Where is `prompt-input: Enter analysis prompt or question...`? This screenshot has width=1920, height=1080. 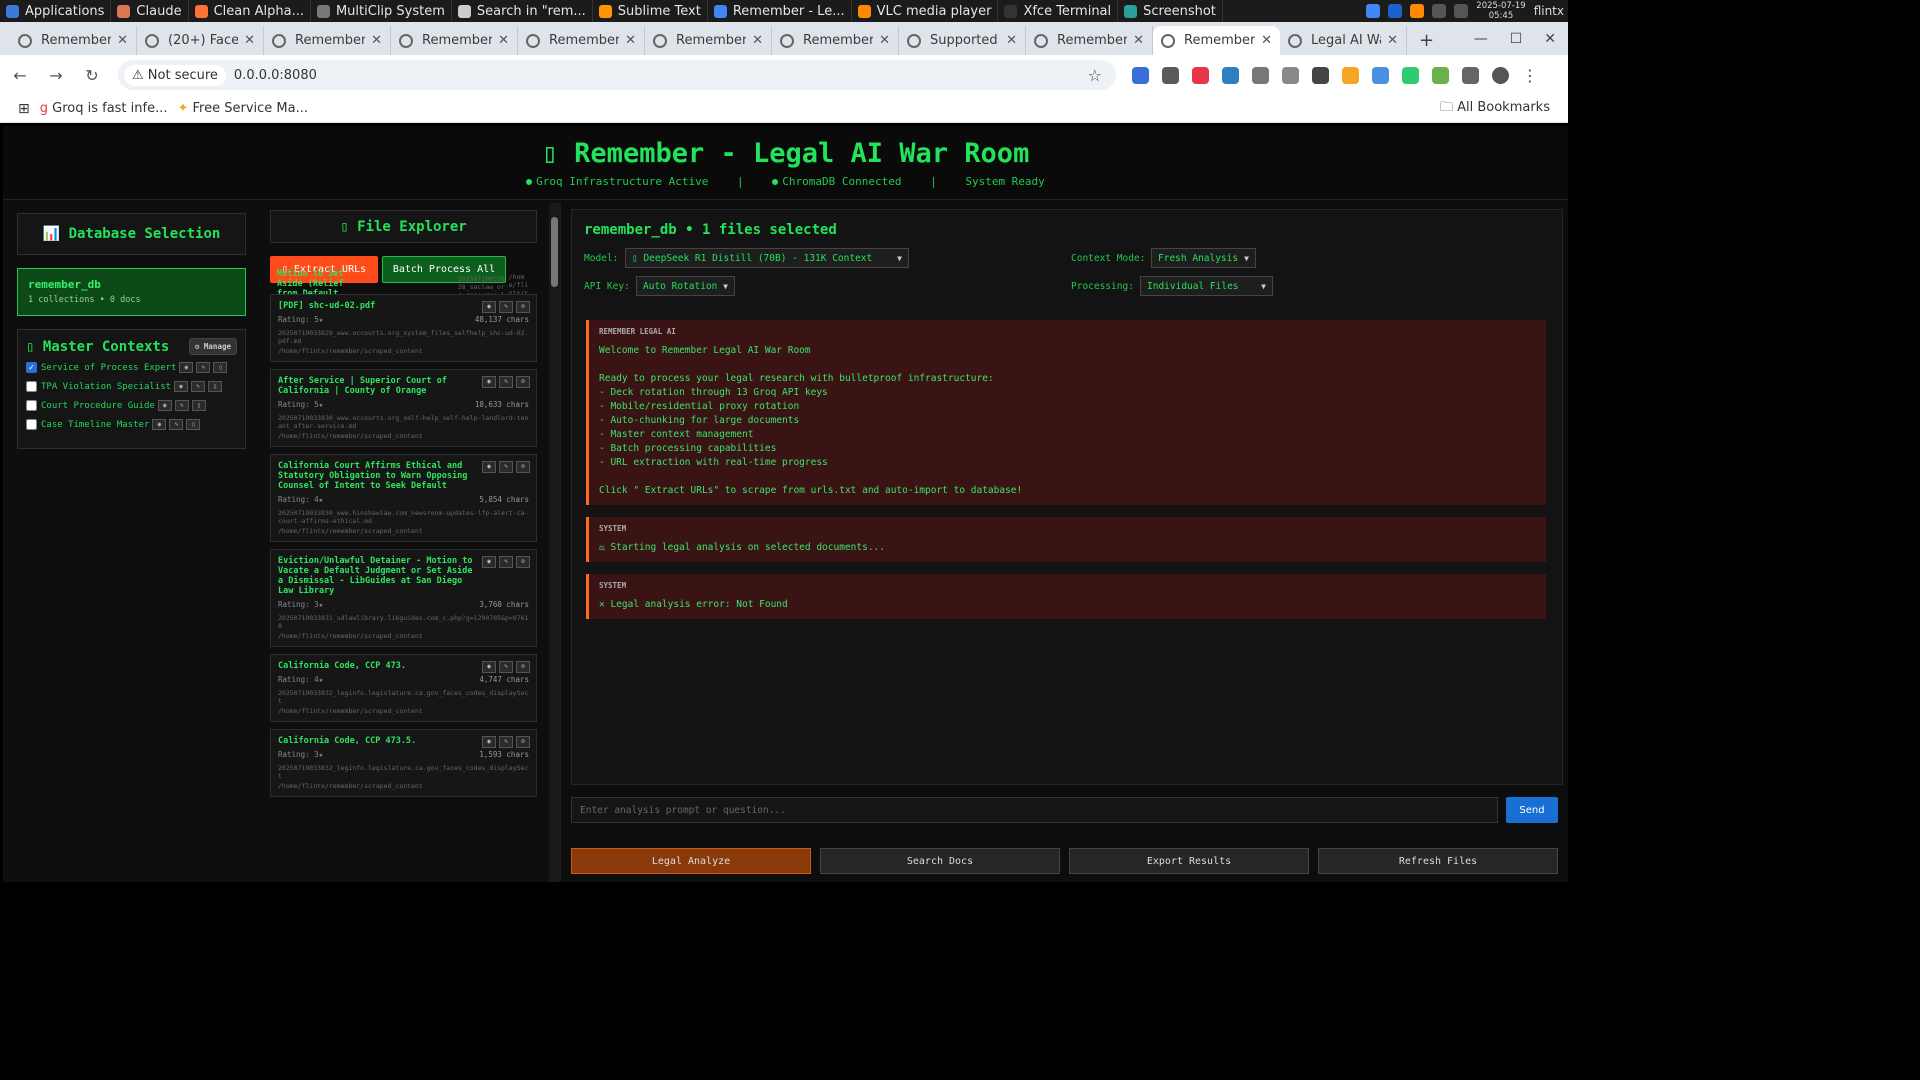
prompt-input: Enter analysis prompt or question... is located at coordinates (1034, 810).